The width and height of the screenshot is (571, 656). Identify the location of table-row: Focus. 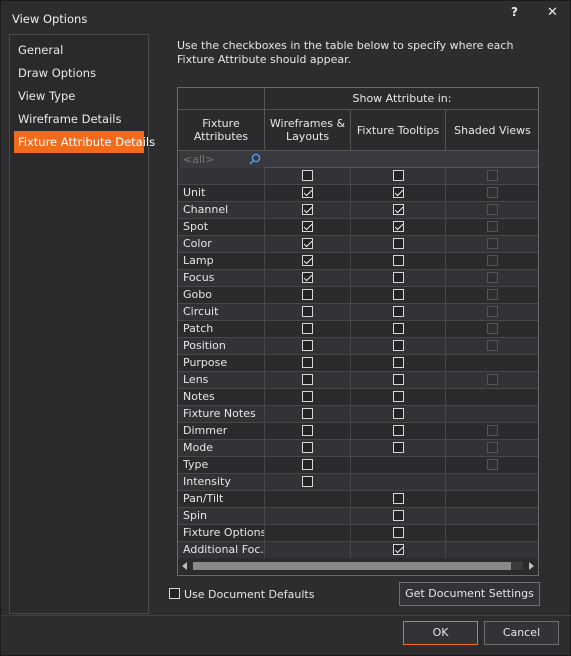
(358, 278).